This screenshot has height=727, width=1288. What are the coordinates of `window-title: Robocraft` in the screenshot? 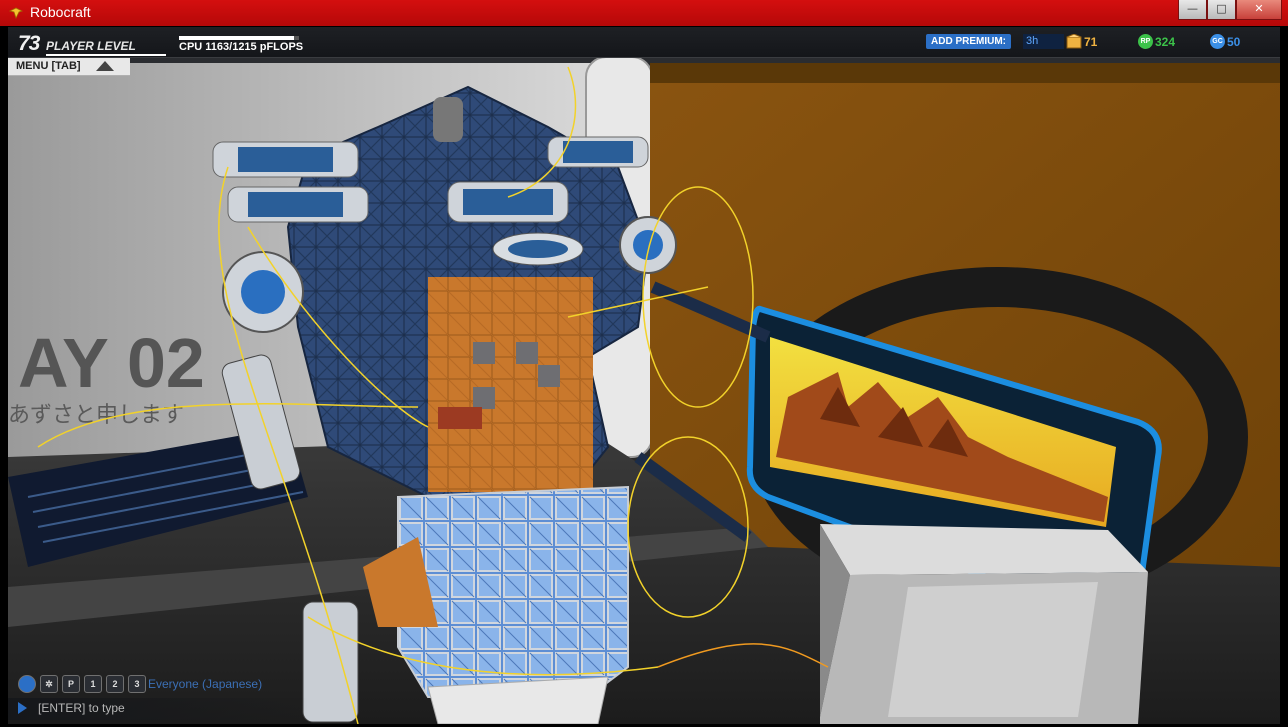 It's located at (60, 12).